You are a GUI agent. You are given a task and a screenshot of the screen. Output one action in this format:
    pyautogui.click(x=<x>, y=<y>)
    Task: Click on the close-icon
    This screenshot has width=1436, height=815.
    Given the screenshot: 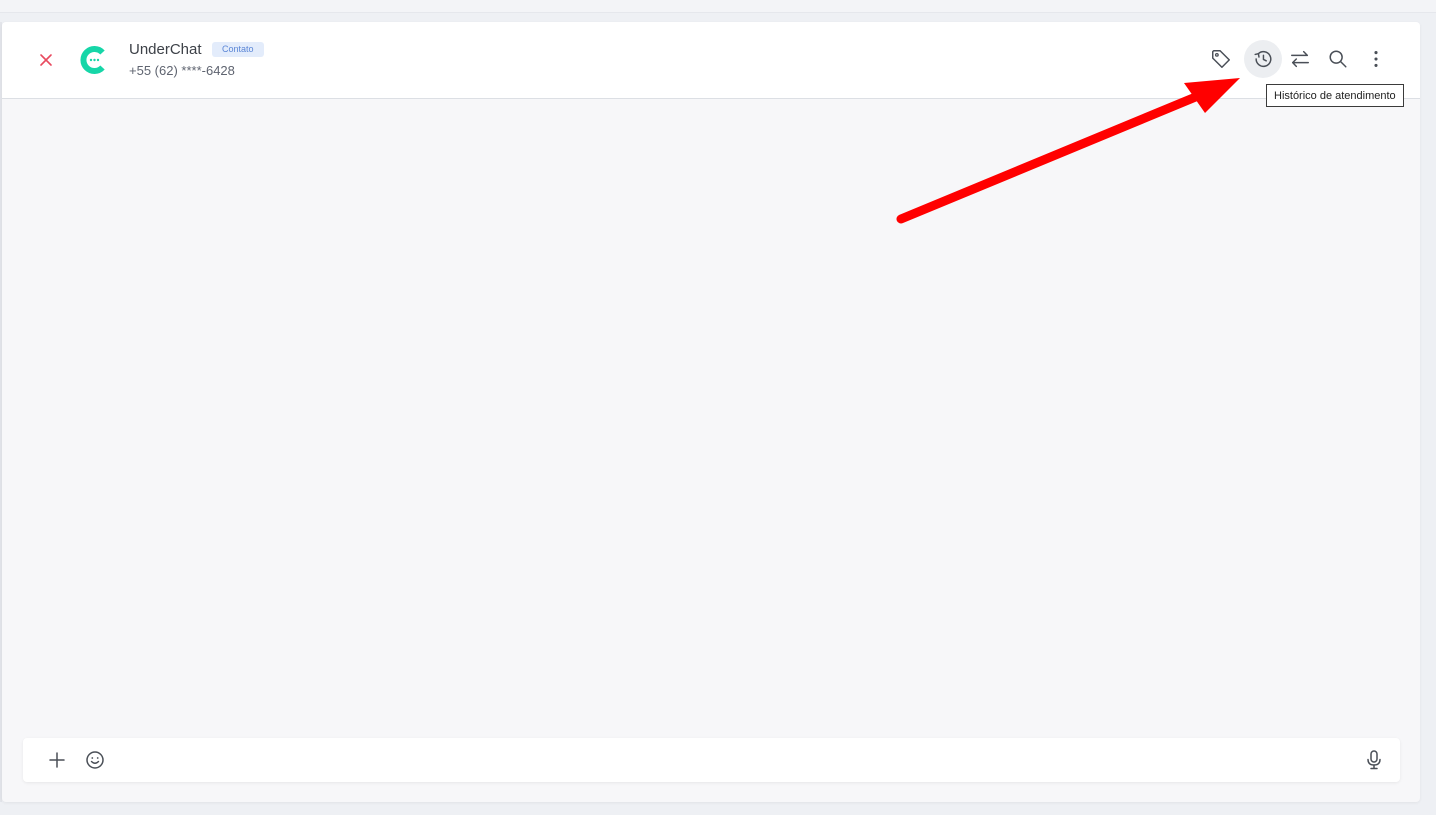 What is the action you would take?
    pyautogui.click(x=46, y=60)
    